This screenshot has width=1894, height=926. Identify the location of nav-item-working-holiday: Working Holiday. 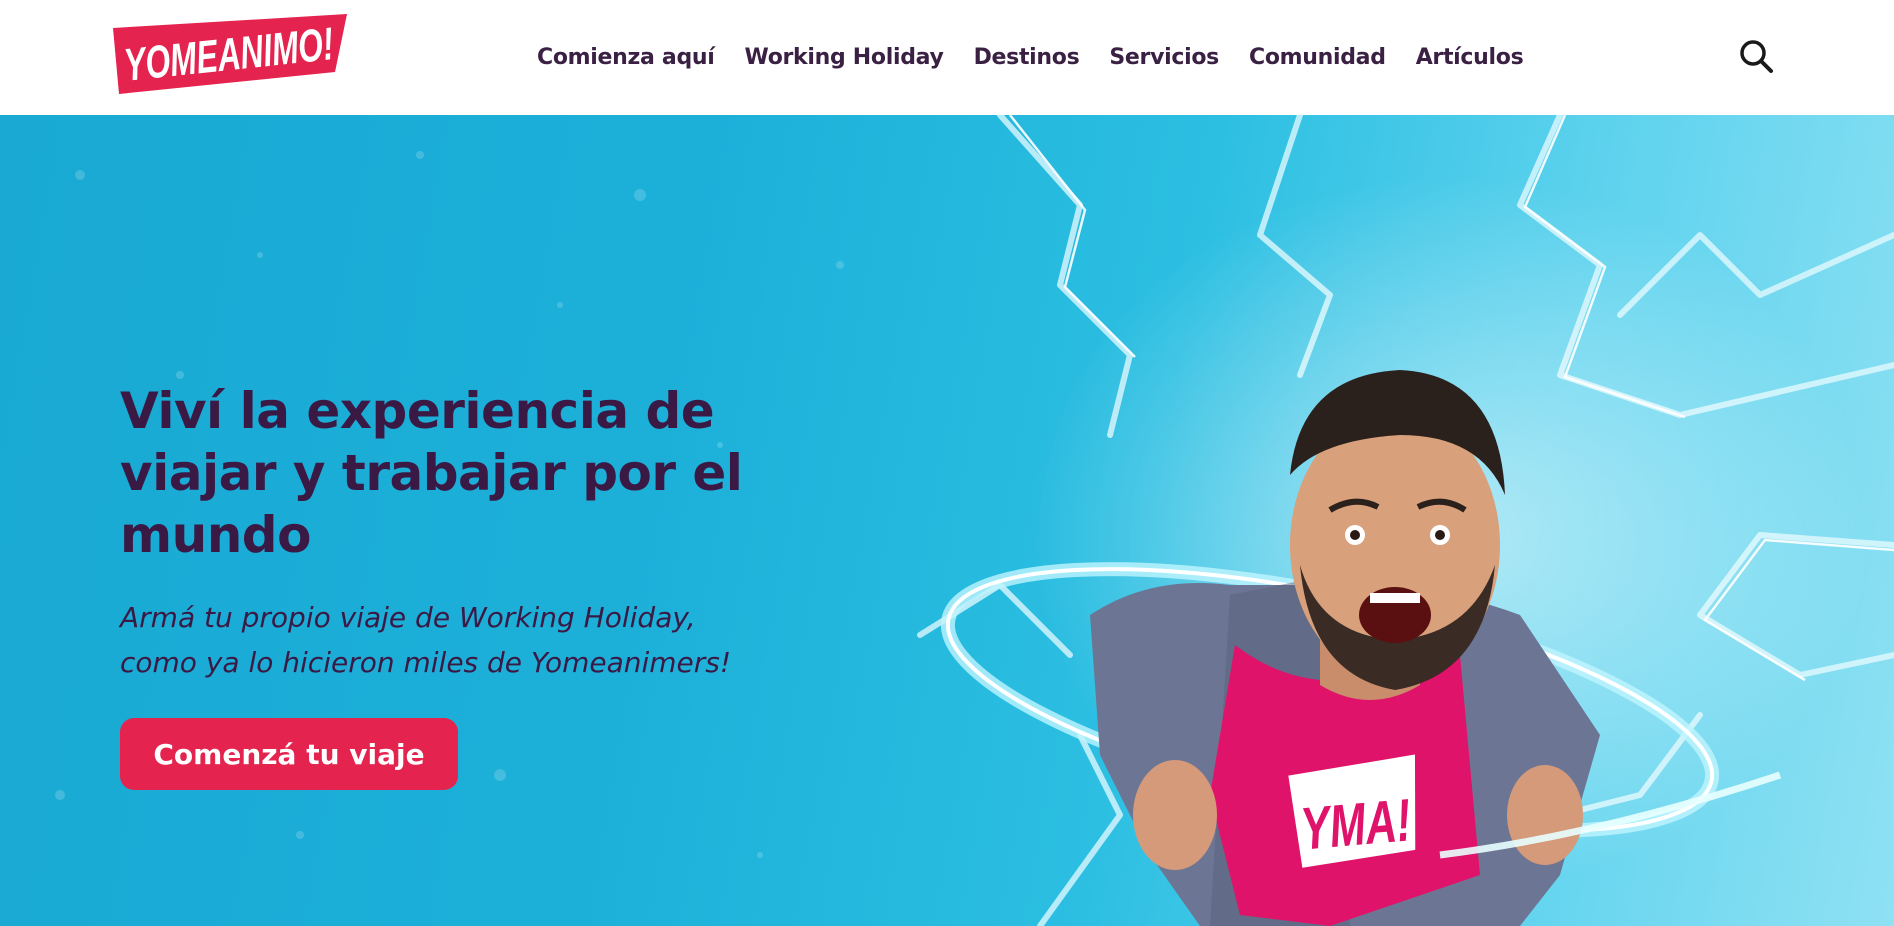
(844, 57).